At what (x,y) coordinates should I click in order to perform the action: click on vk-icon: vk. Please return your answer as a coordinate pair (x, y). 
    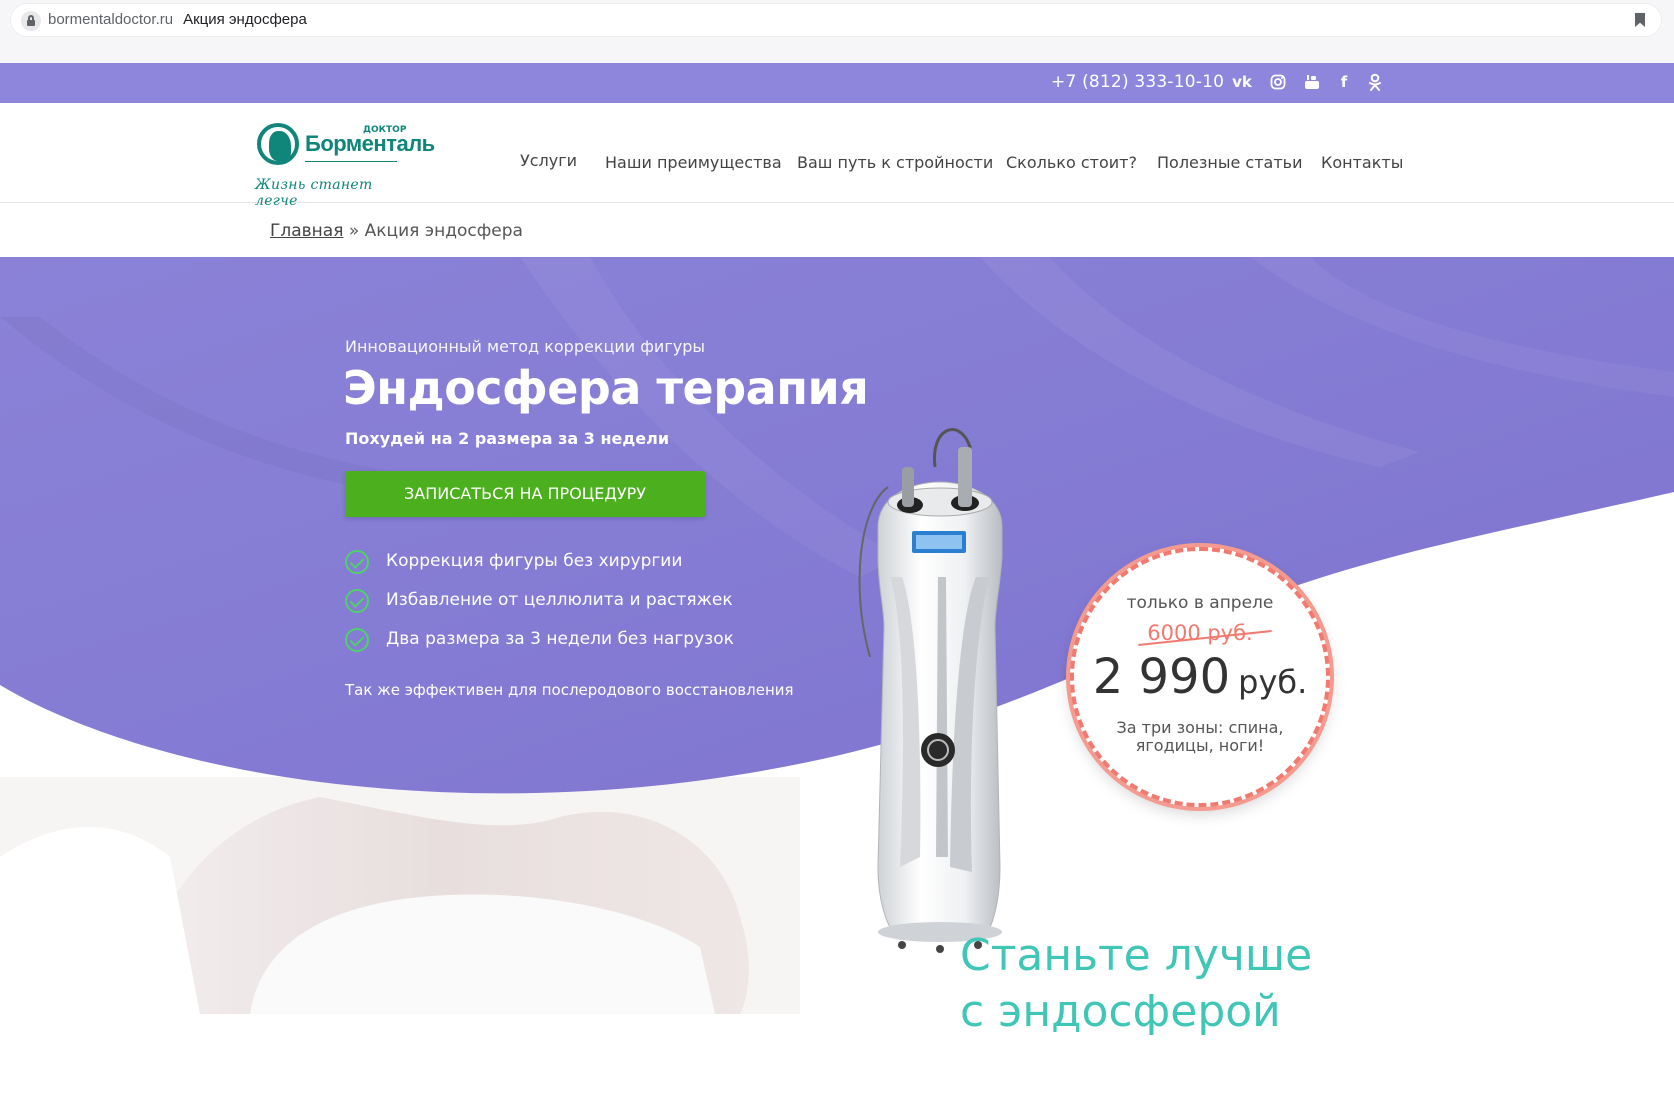
    Looking at the image, I should click on (1242, 82).